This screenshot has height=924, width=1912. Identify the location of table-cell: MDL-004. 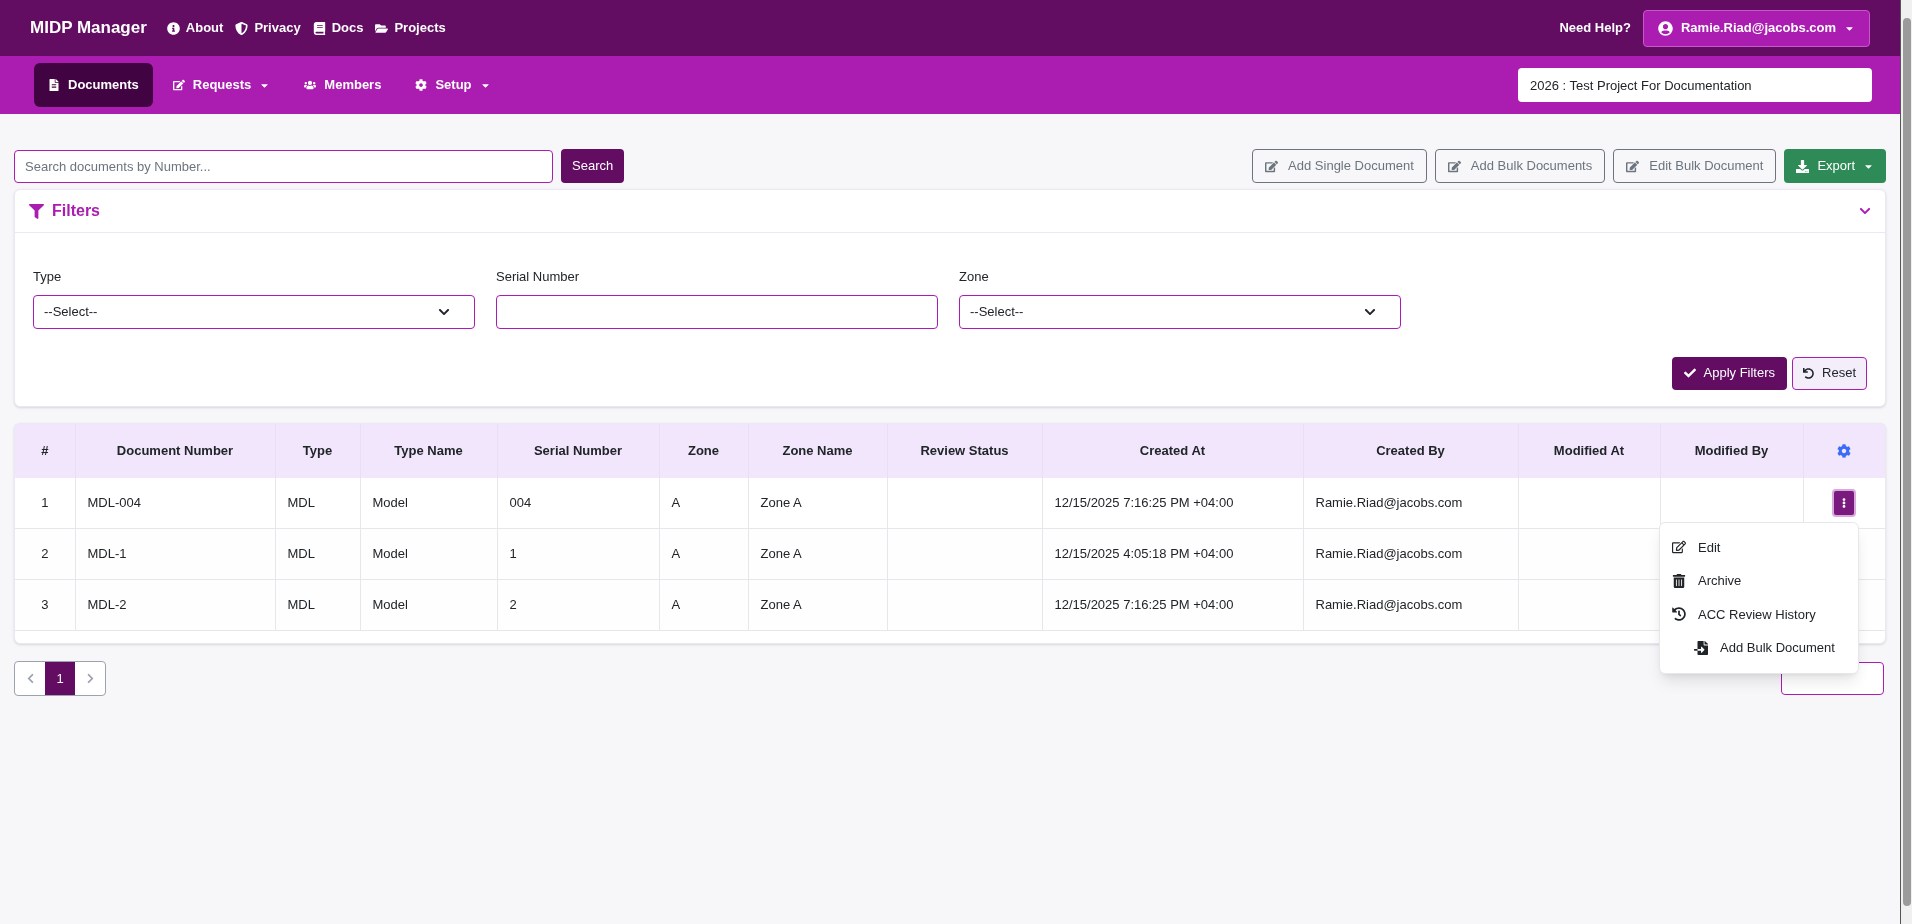
(175, 503).